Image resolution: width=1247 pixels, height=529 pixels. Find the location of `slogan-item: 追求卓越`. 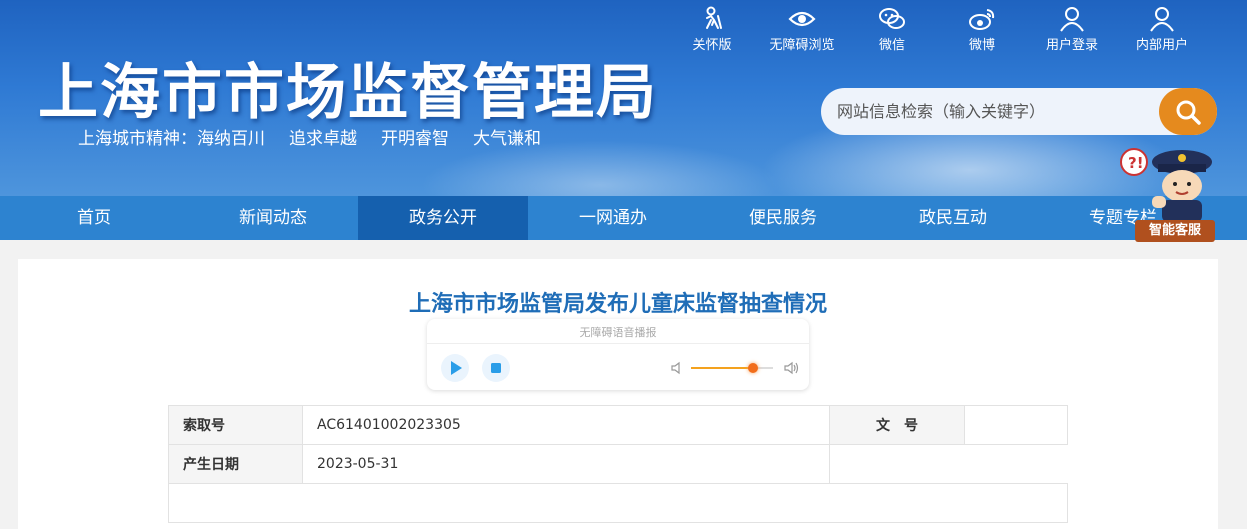

slogan-item: 追求卓越 is located at coordinates (323, 139).